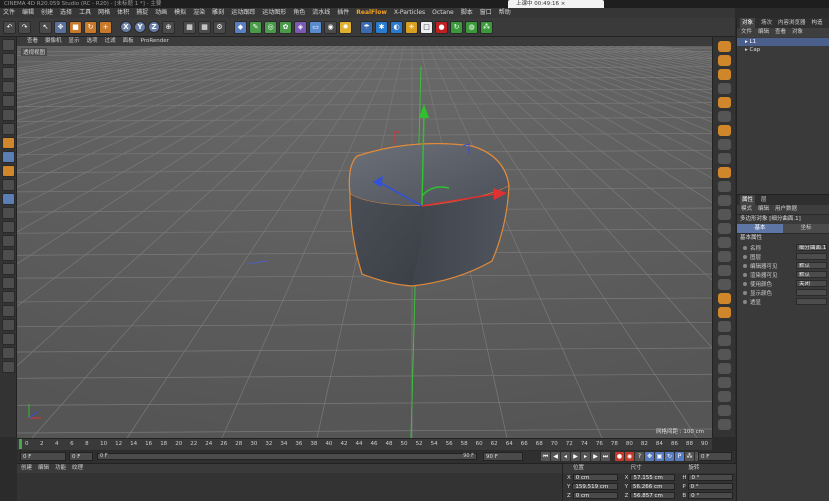 The height and width of the screenshot is (501, 829). What do you see at coordinates (797, 32) in the screenshot?
I see `object-manager-menu-item: 对象` at bounding box center [797, 32].